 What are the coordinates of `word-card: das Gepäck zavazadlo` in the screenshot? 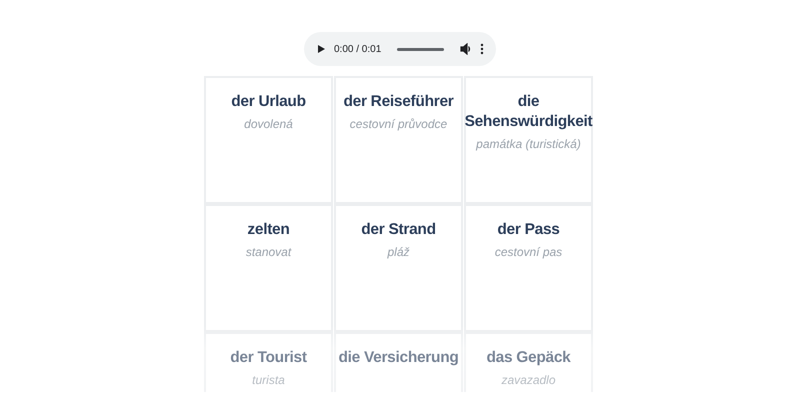 It's located at (528, 362).